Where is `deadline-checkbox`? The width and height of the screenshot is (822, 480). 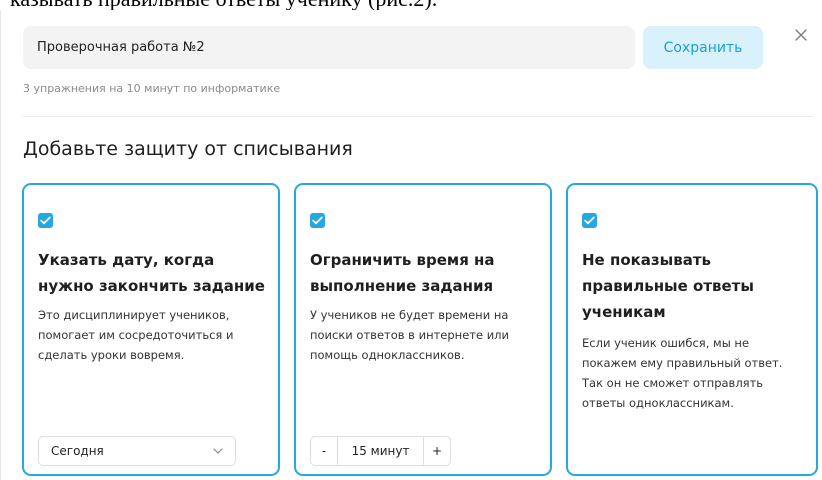
deadline-checkbox is located at coordinates (45, 220).